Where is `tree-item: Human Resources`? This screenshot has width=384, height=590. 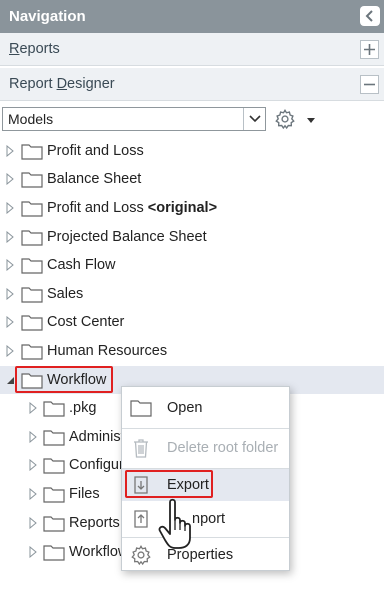 tree-item: Human Resources is located at coordinates (192, 351).